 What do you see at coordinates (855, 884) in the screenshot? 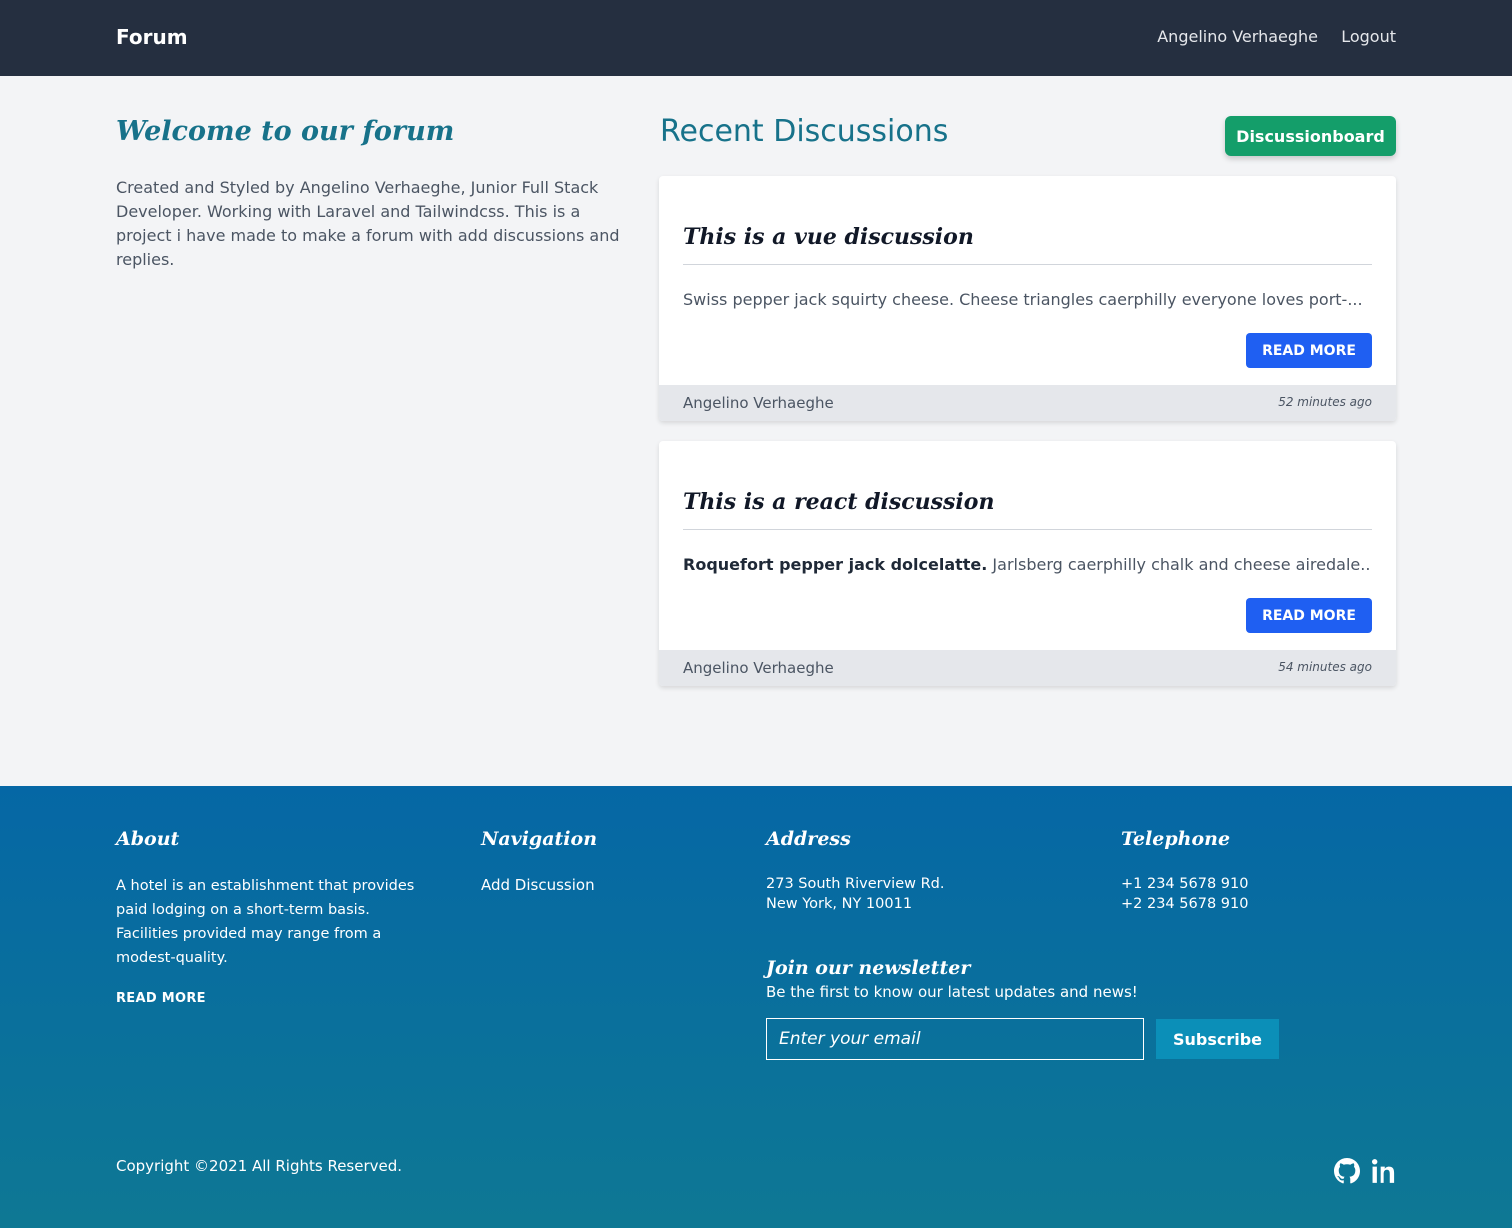
I see `address-line: 273 South Riverview Rd.` at bounding box center [855, 884].